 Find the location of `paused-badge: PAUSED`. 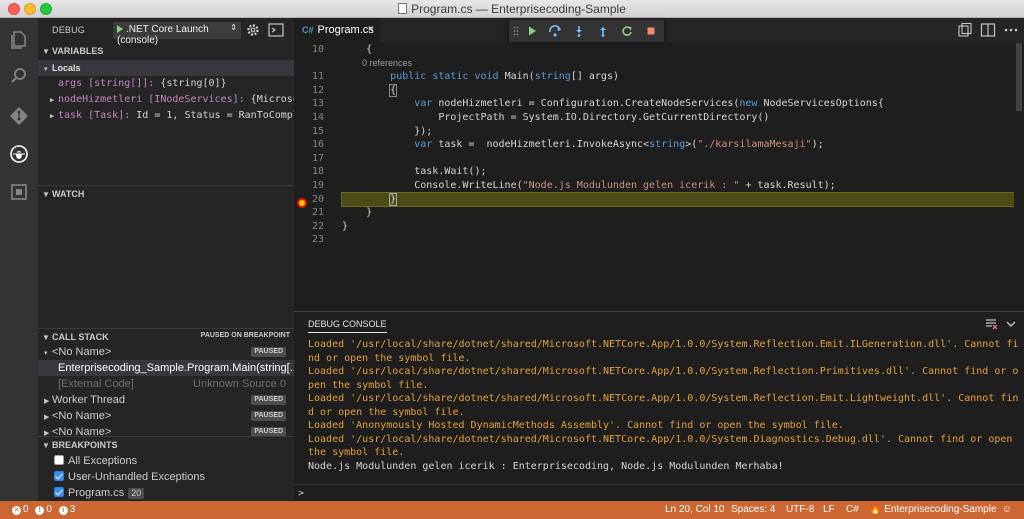

paused-badge: PAUSED is located at coordinates (268, 400).